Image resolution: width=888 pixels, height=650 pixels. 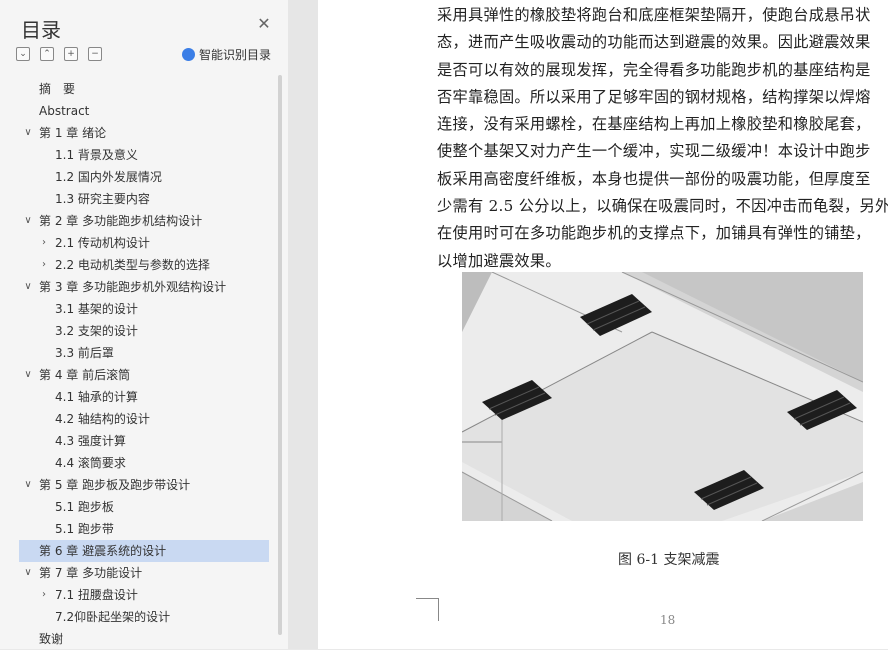 I want to click on toc-item: 3.3 前后罩, so click(x=144, y=353).